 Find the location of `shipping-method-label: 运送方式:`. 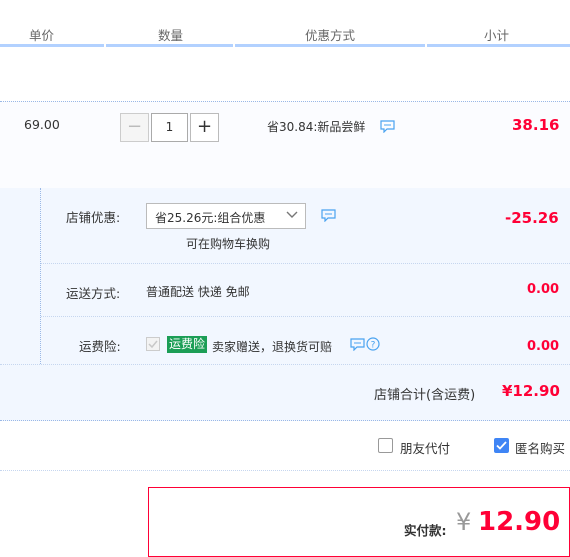

shipping-method-label: 运送方式: is located at coordinates (93, 293).